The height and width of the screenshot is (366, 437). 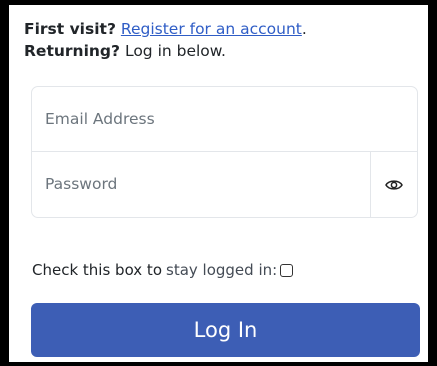 I want to click on returning-label: Returning?, so click(x=72, y=51).